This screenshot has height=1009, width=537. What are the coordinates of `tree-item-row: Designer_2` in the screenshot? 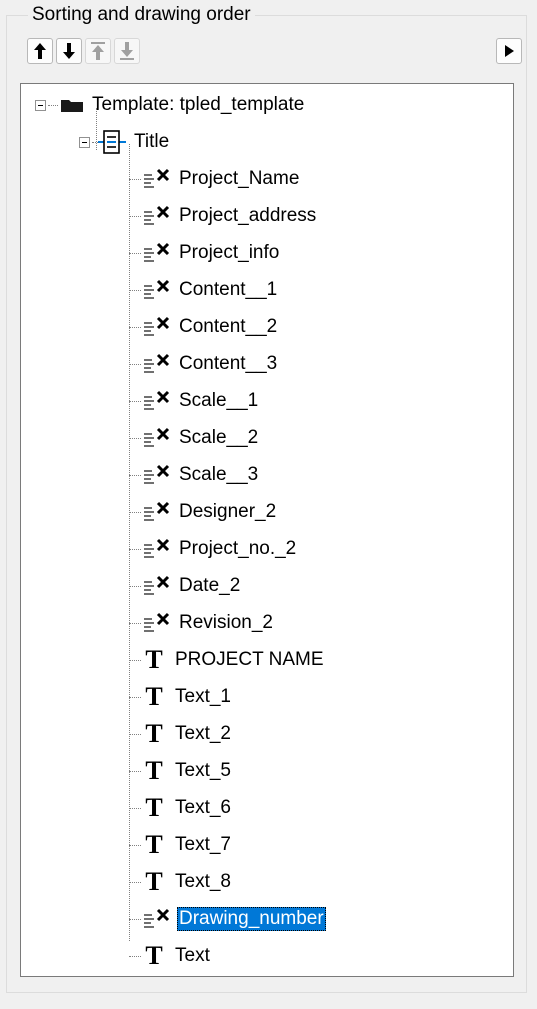 It's located at (203, 512).